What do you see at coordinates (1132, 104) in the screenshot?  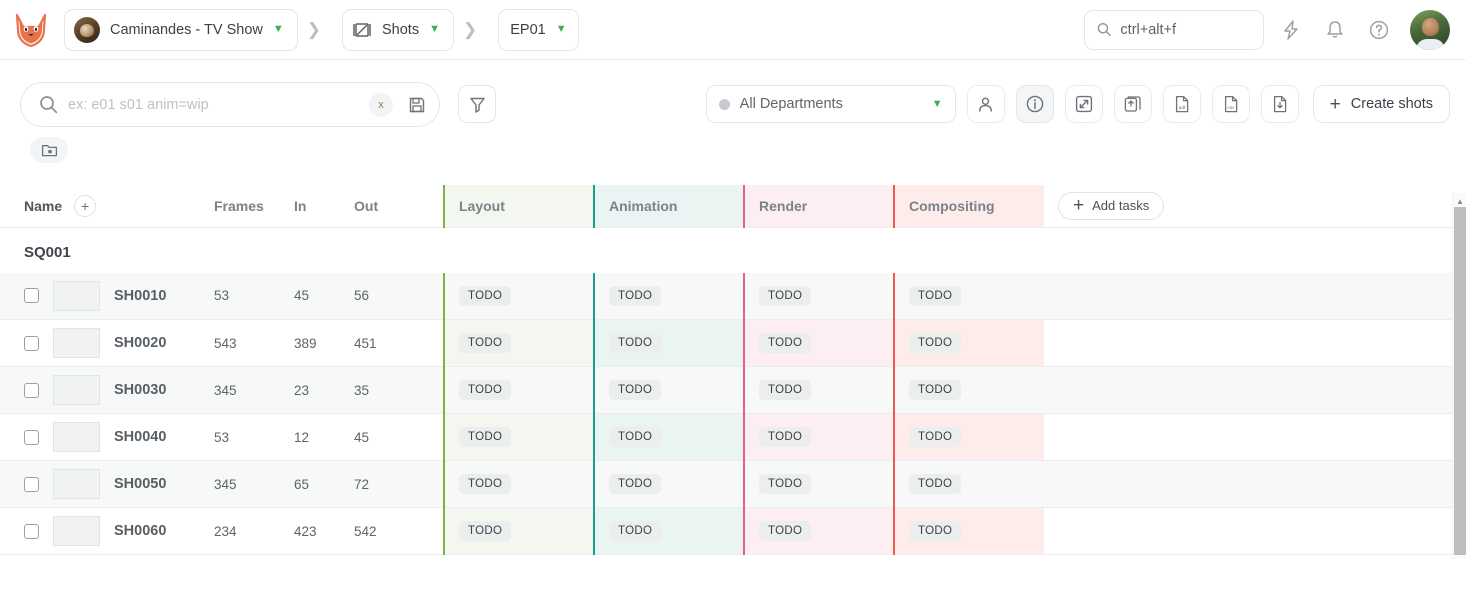 I see `share-upload-button` at bounding box center [1132, 104].